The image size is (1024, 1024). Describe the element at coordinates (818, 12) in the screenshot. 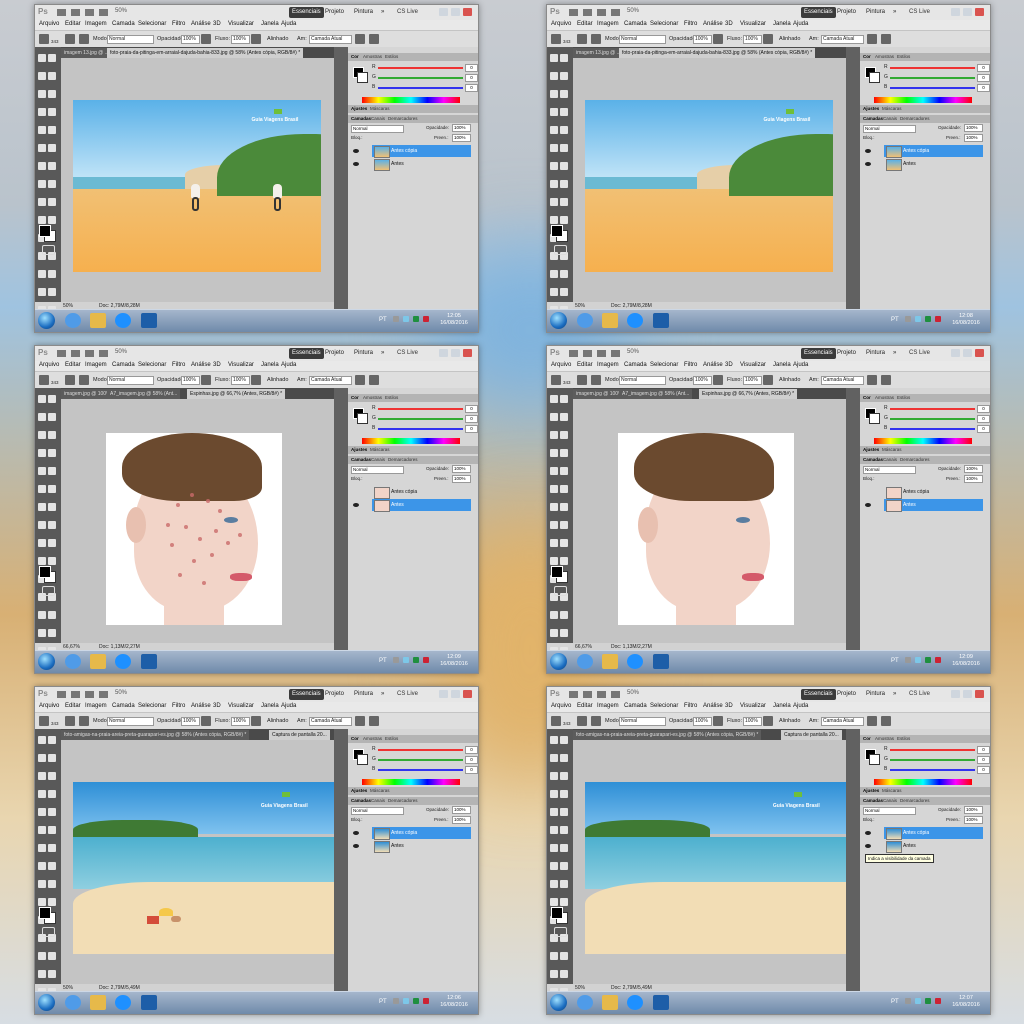

I see `workspace-essentials: Essenciais` at that location.